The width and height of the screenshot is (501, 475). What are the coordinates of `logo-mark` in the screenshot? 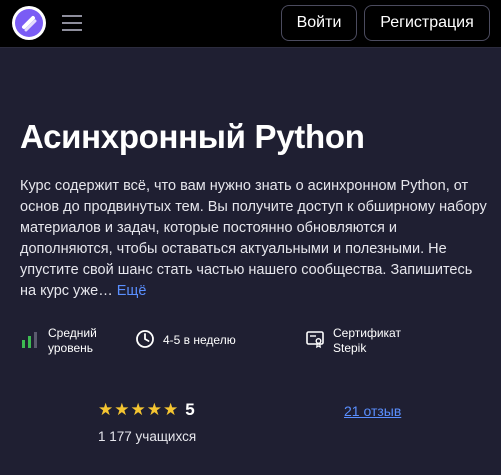 It's located at (29, 23).